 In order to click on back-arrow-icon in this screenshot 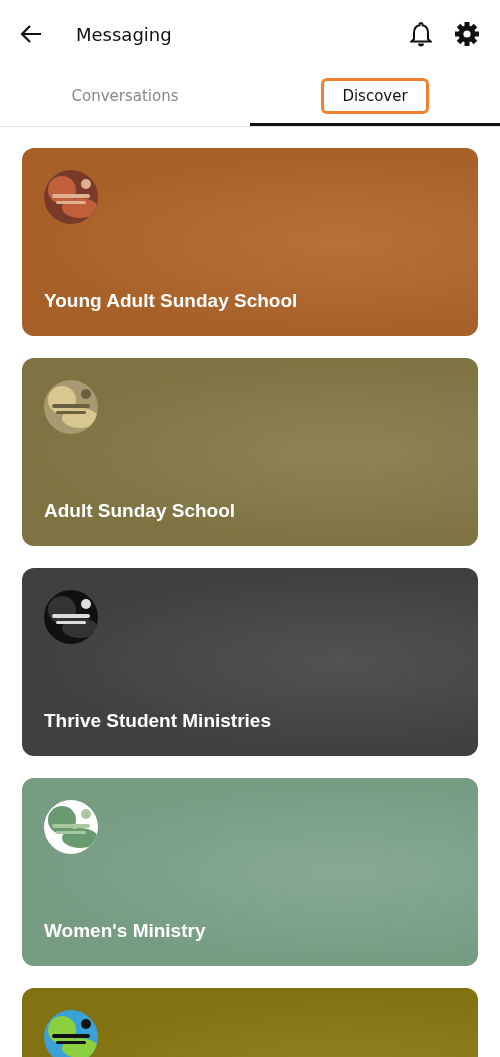, I will do `click(31, 34)`.